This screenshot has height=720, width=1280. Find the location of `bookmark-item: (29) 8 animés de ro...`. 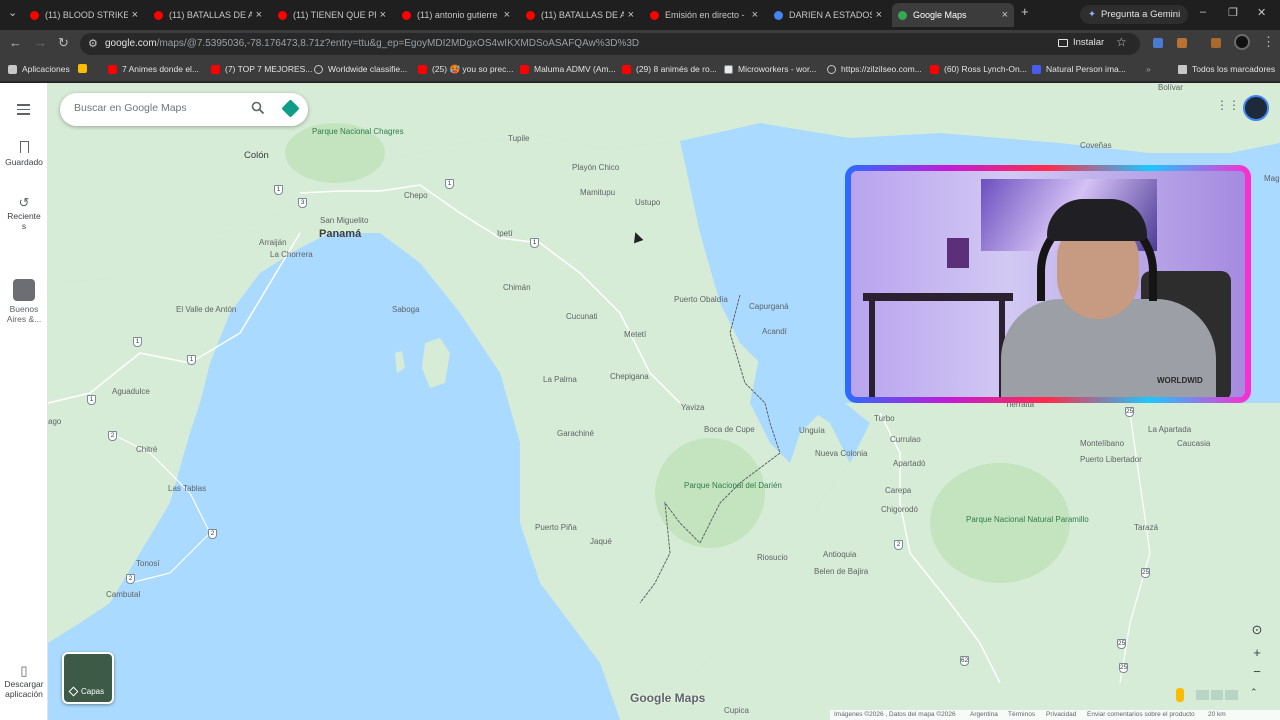

bookmark-item: (29) 8 animés de ro... is located at coordinates (669, 69).